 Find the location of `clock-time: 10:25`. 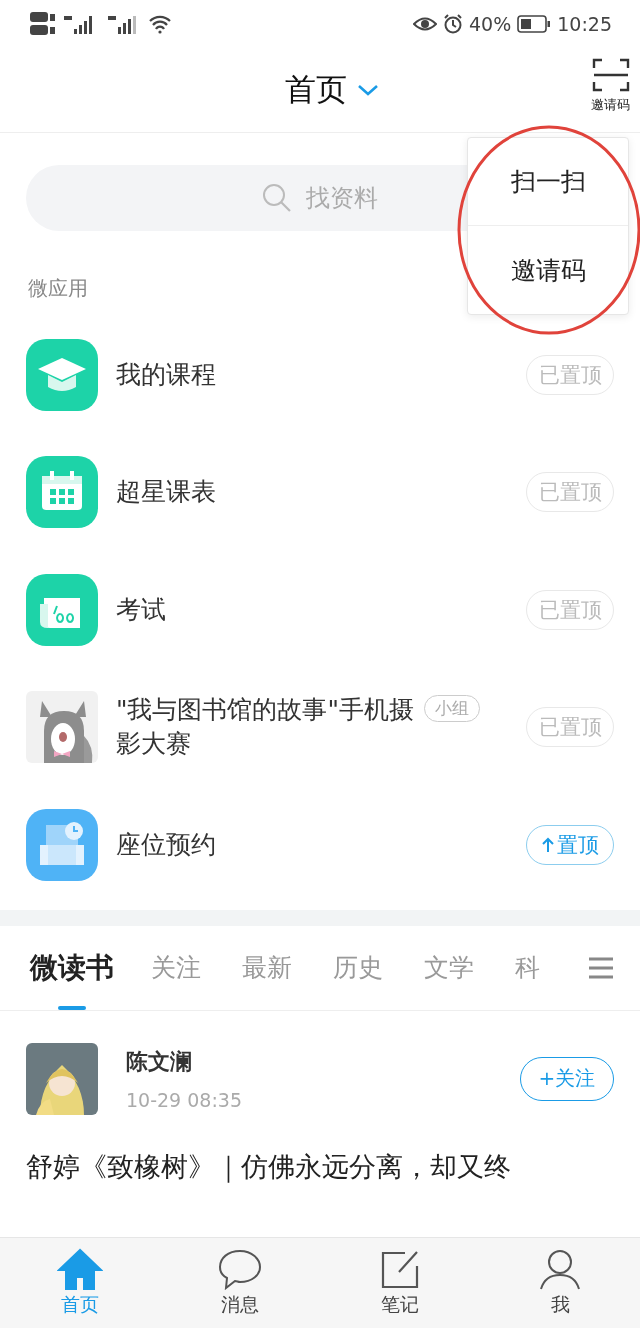

clock-time: 10:25 is located at coordinates (584, 24).